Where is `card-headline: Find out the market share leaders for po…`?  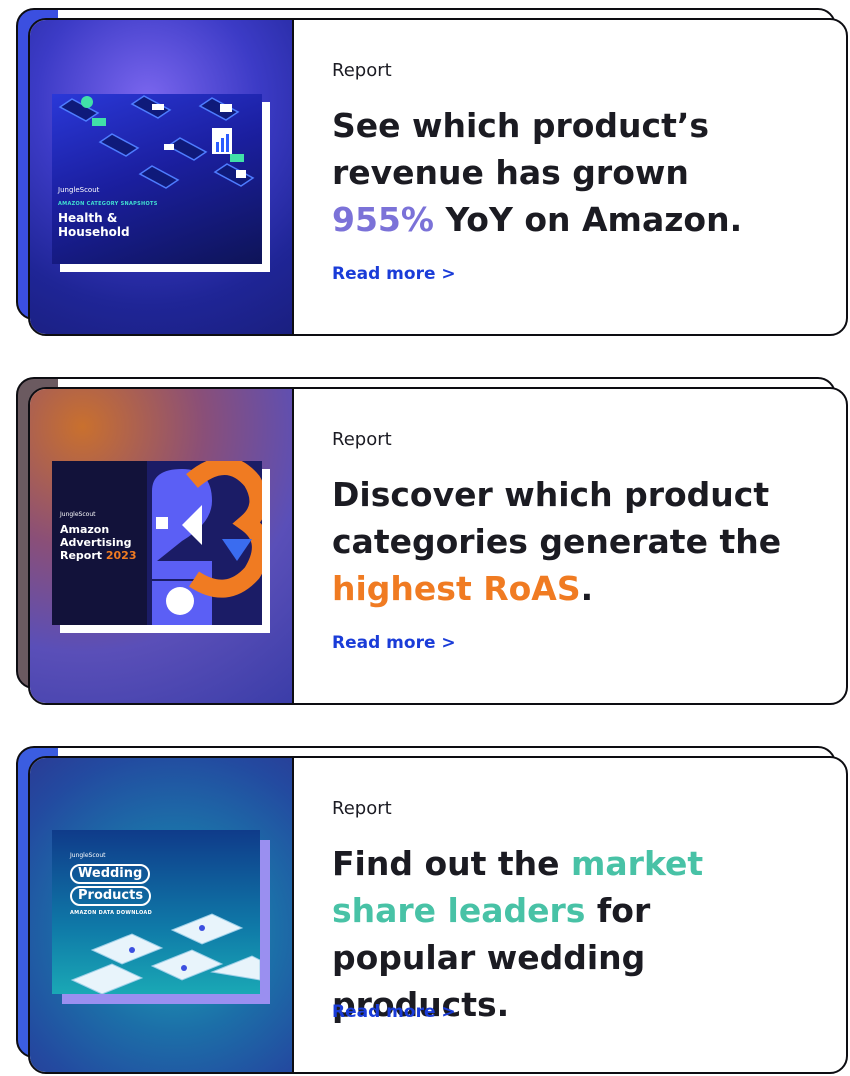
card-headline: Find out the market share leaders for po… is located at coordinates (567, 934).